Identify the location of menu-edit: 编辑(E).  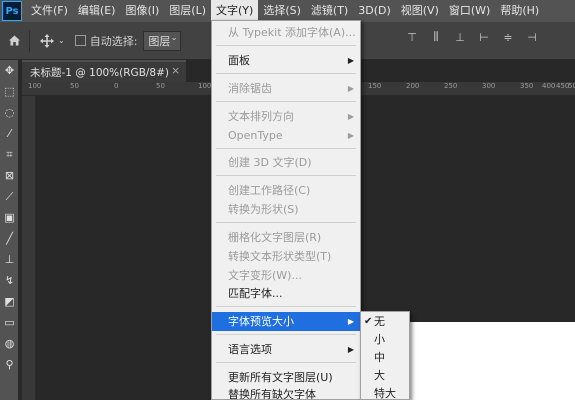
(97, 11).